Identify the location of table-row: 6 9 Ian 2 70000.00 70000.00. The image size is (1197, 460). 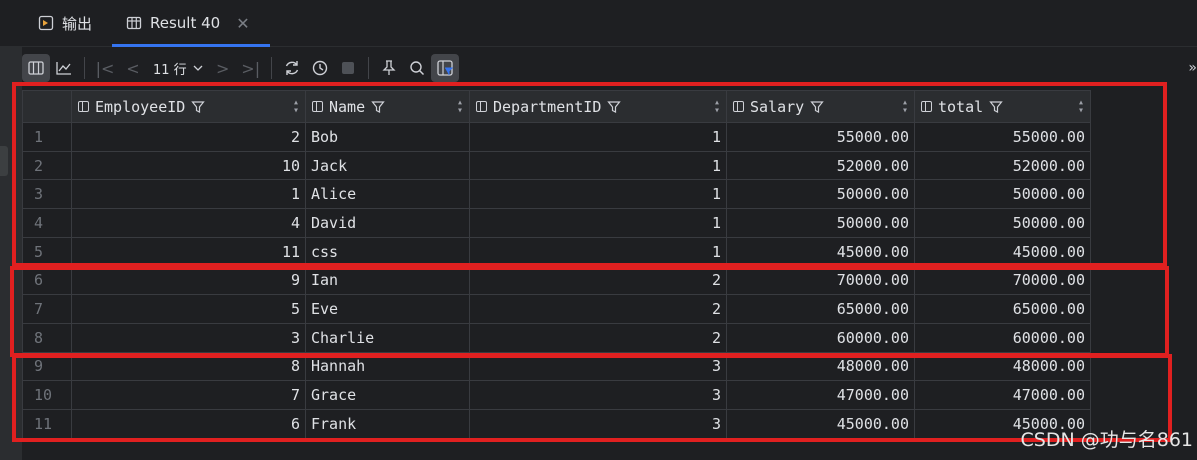
(556, 280).